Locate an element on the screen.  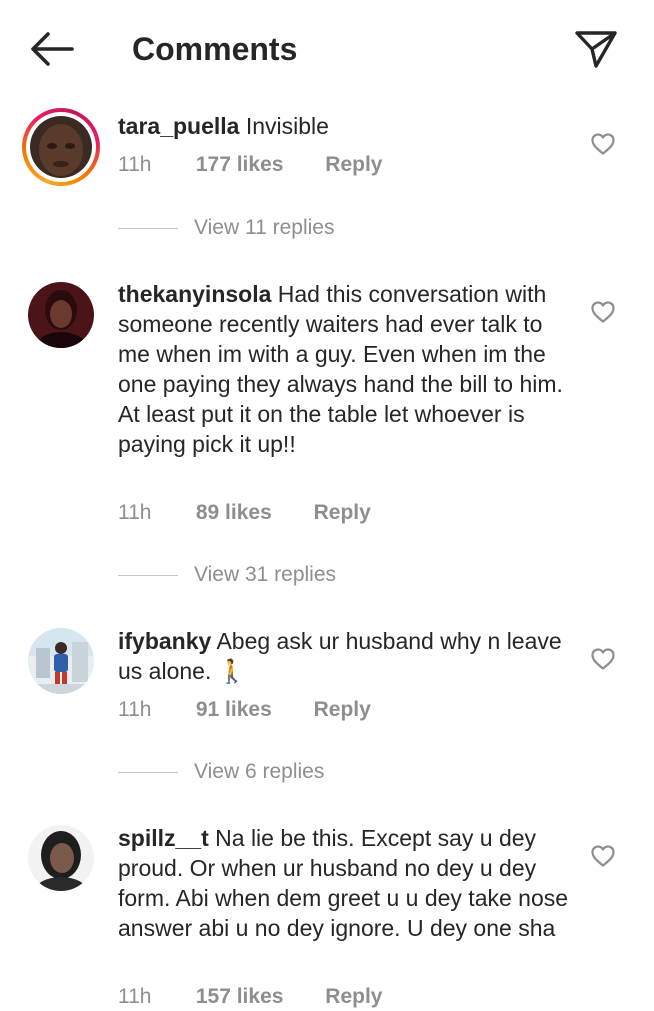
comment-body: Invisible is located at coordinates (287, 126).